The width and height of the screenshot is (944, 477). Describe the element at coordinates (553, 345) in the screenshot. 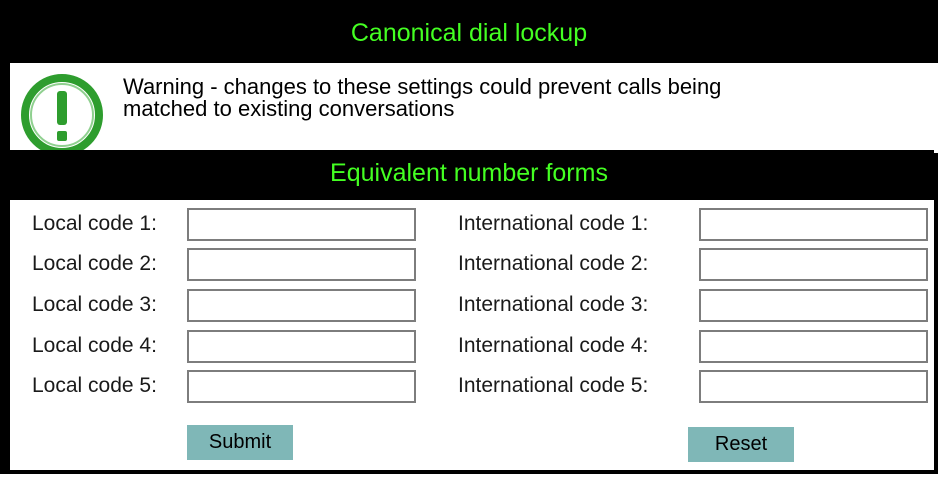

I see `international-code-4-label: International code 4:` at that location.